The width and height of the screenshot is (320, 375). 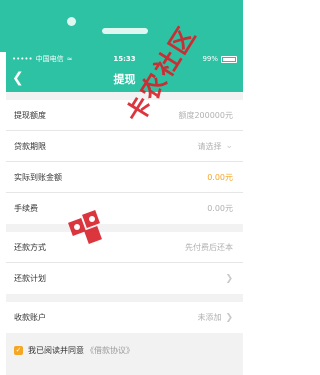 I want to click on row-actual-amount: 实际到账金额 0.00元, so click(x=124, y=177).